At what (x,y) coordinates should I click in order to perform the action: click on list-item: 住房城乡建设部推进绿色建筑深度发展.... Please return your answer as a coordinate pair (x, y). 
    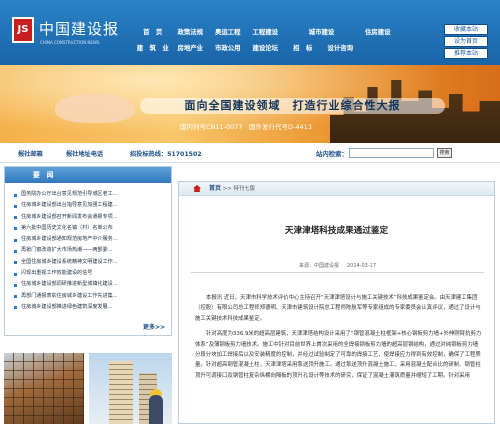
    Looking at the image, I should click on (90, 307).